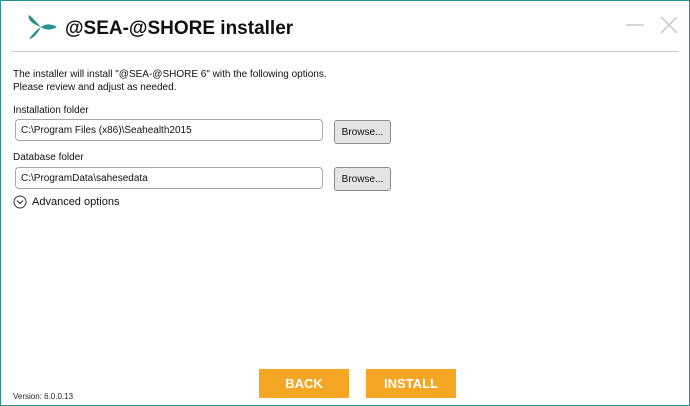 The image size is (690, 406). I want to click on installation-folder-label: Installation folder, so click(51, 110).